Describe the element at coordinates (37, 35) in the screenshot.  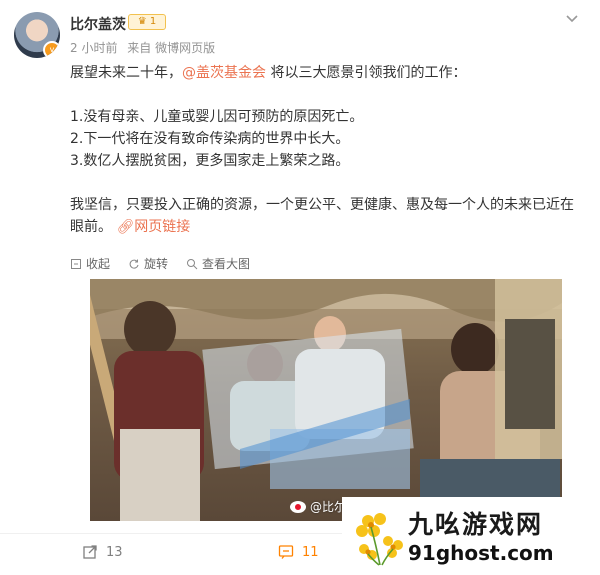
I see `avatar: v` at that location.